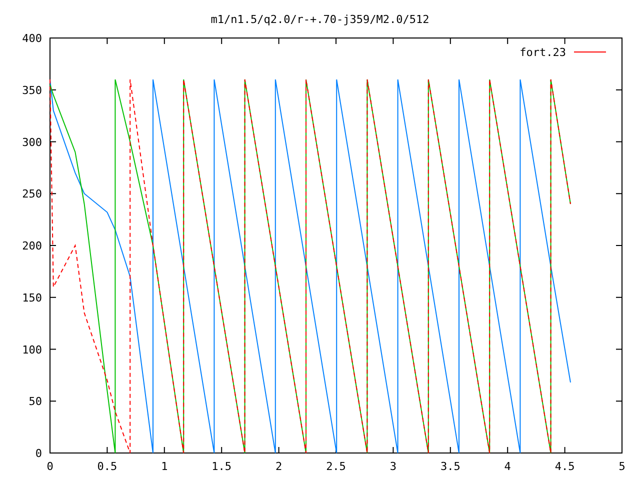 Image resolution: width=640 pixels, height=480 pixels. I want to click on axis-tick-label: 250, so click(32, 194).